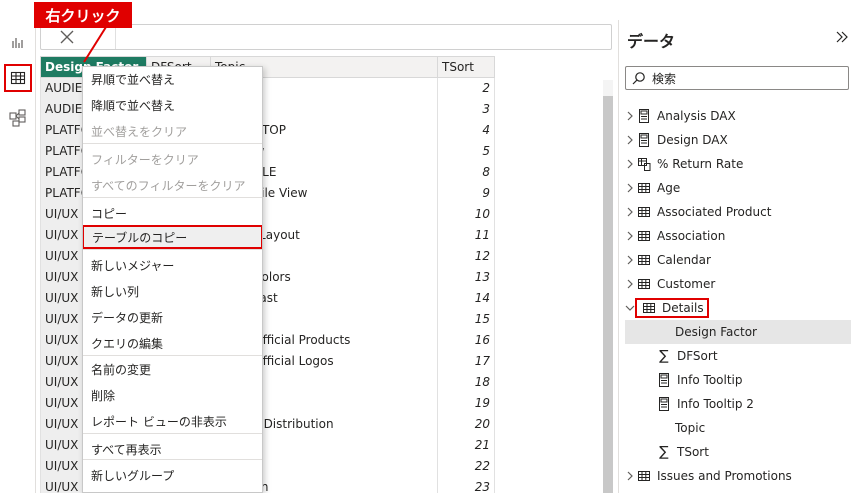  I want to click on table-node-content: Association, so click(680, 236).